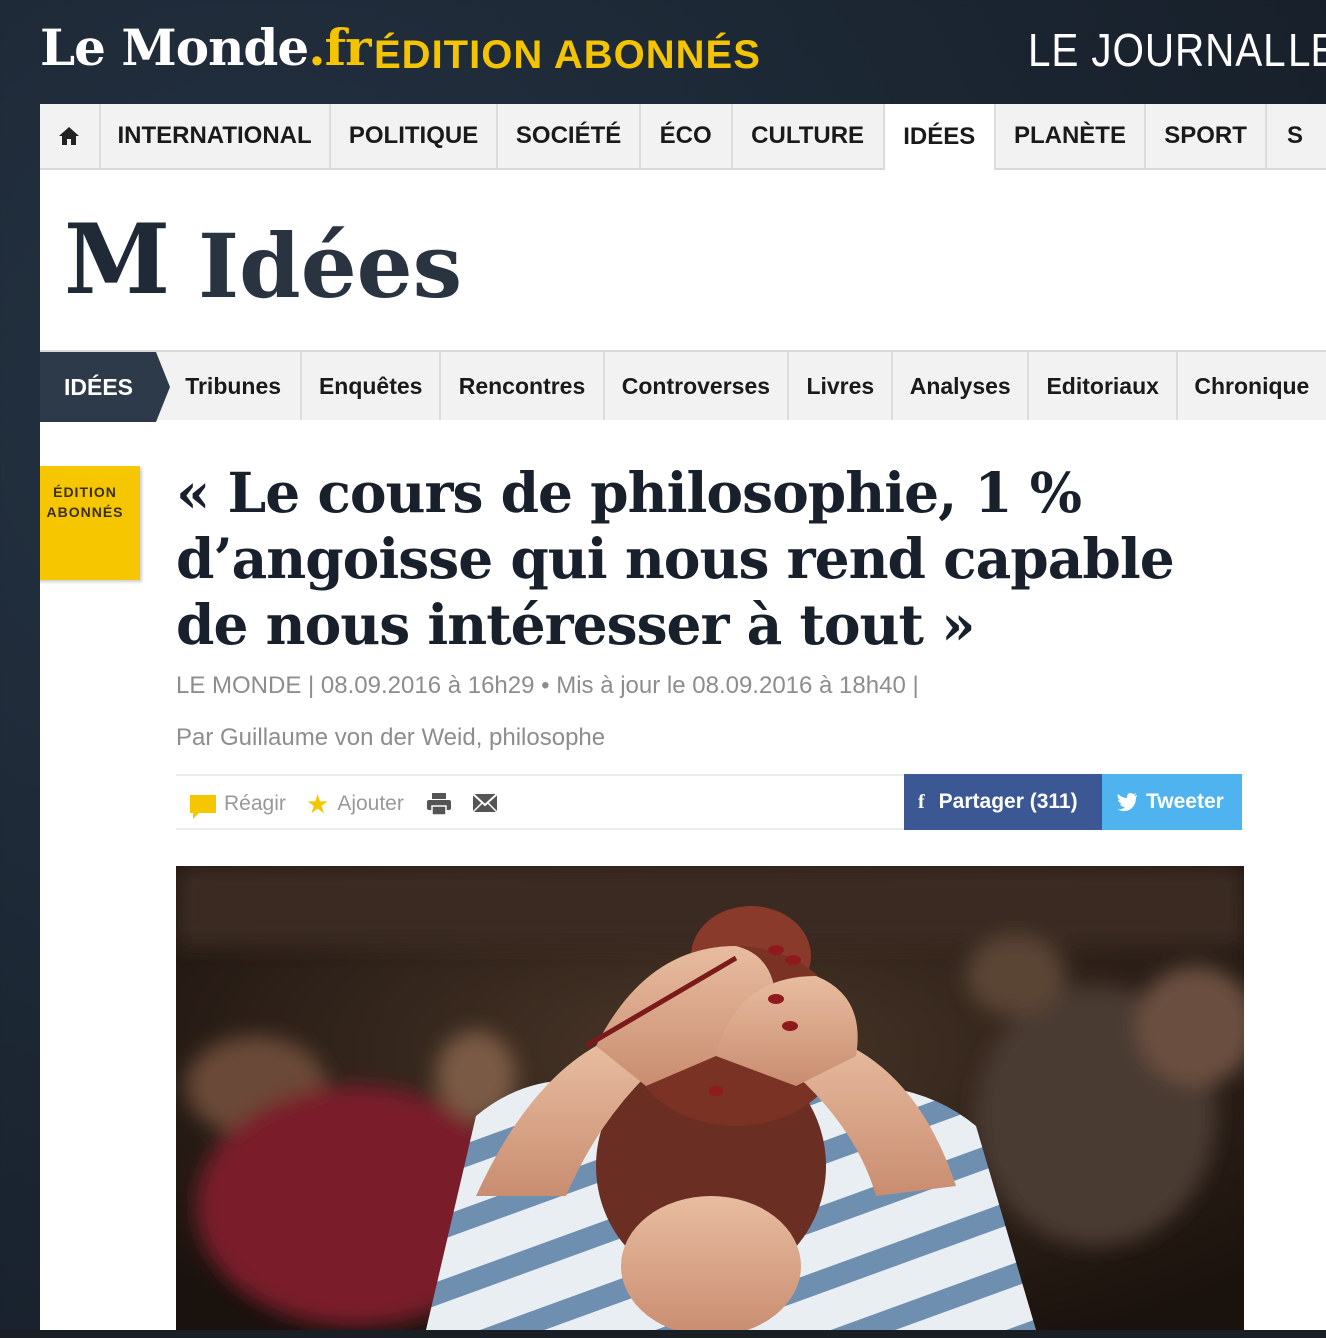 This screenshot has width=1326, height=1338. Describe the element at coordinates (255, 803) in the screenshot. I see `react-label: Réagir` at that location.